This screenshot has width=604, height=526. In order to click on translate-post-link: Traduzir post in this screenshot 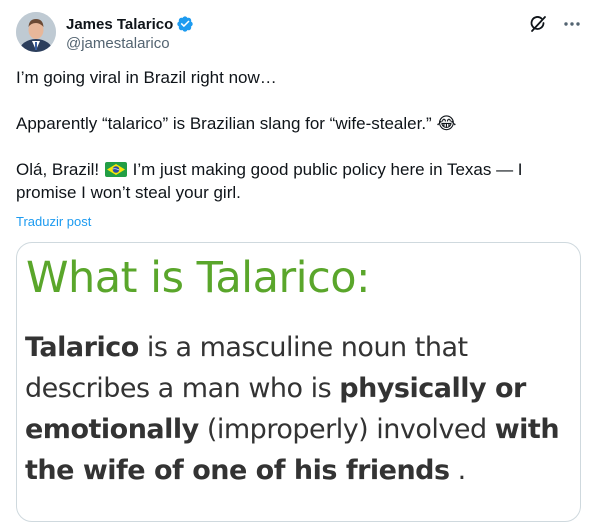, I will do `click(53, 221)`.